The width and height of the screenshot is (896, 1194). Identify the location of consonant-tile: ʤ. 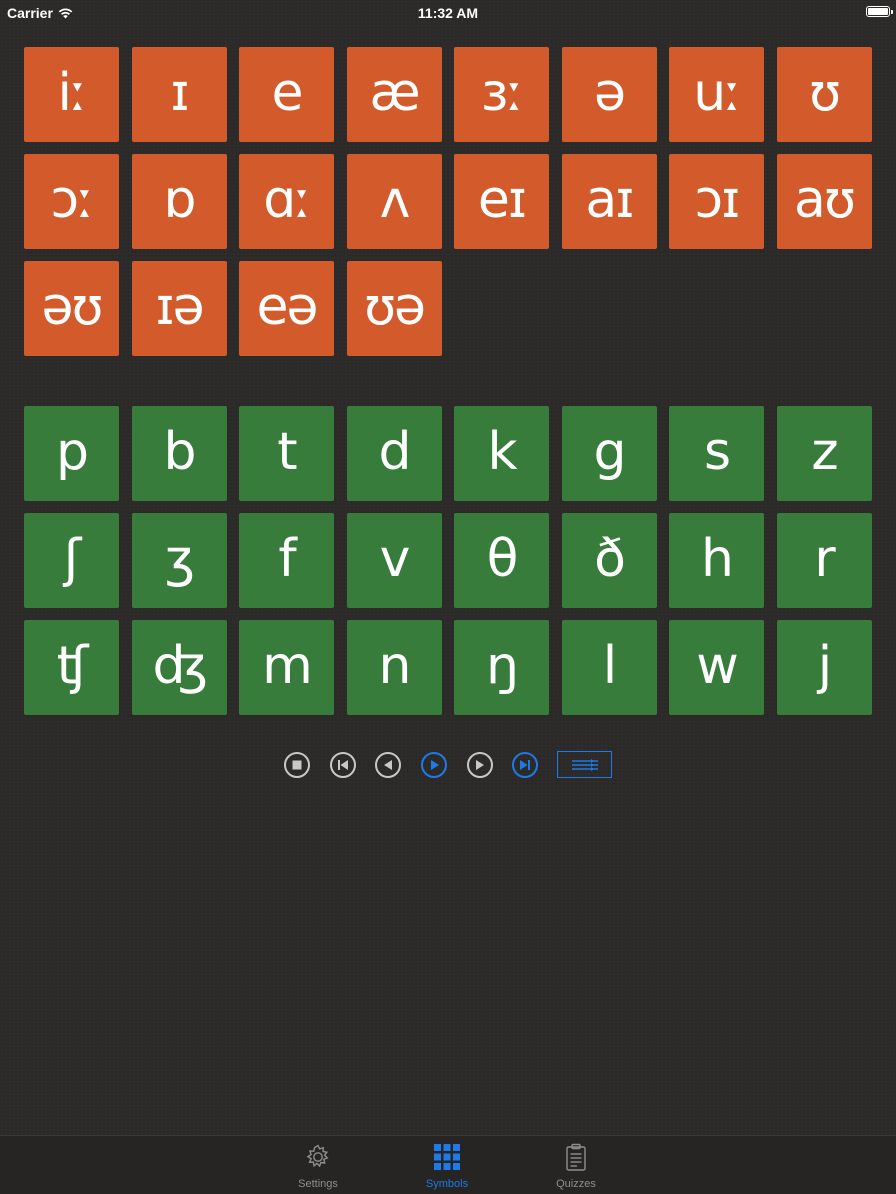
(179, 667).